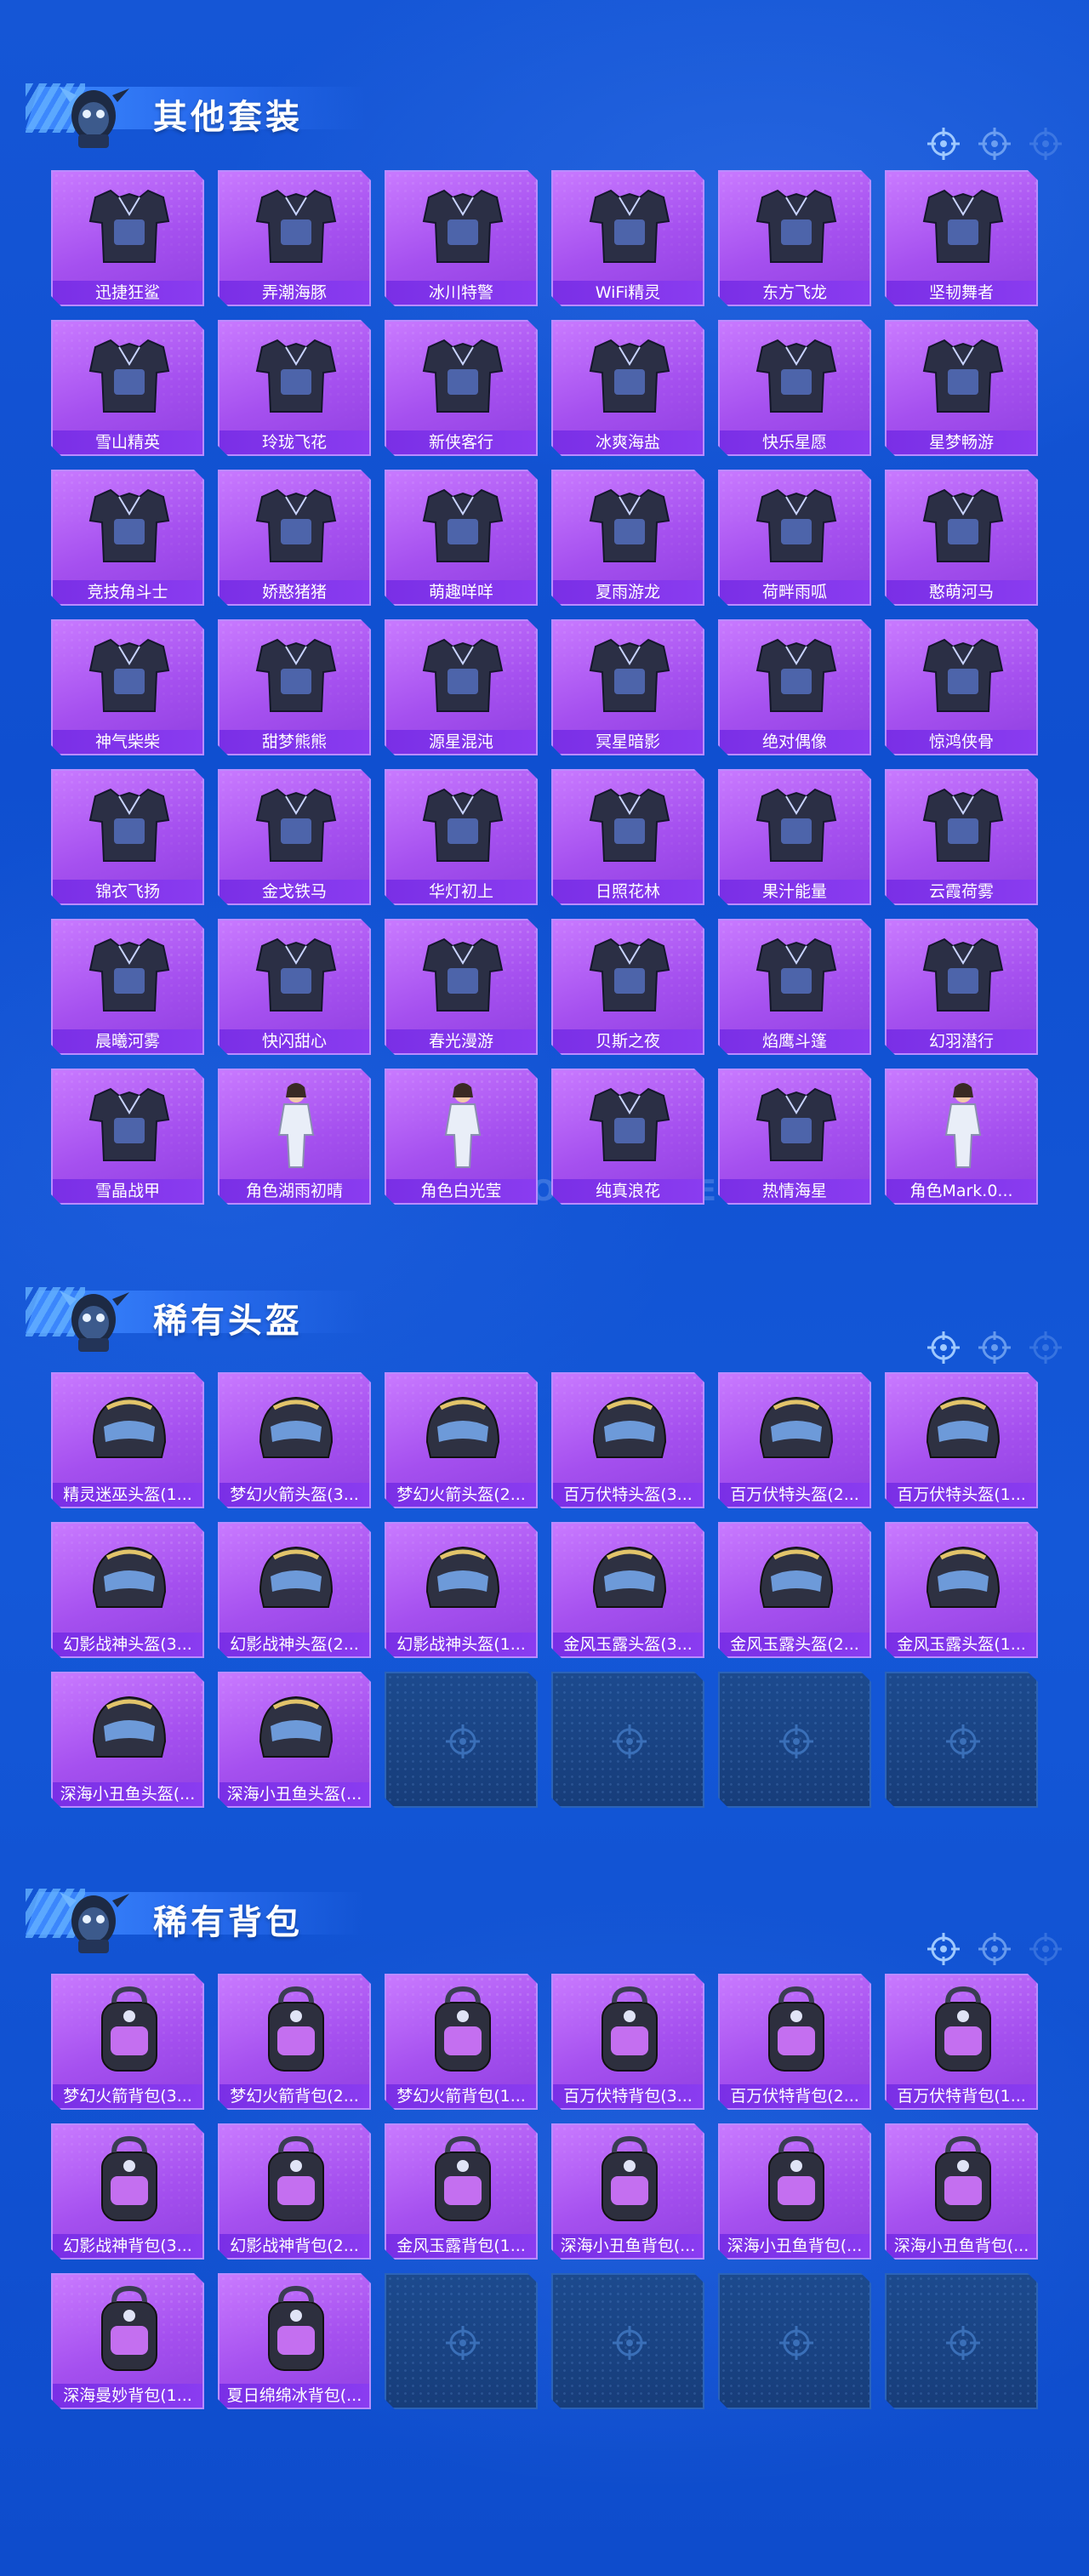 The width and height of the screenshot is (1089, 2576). What do you see at coordinates (794, 987) in the screenshot?
I see `item-card: 焰鹰斗篷` at bounding box center [794, 987].